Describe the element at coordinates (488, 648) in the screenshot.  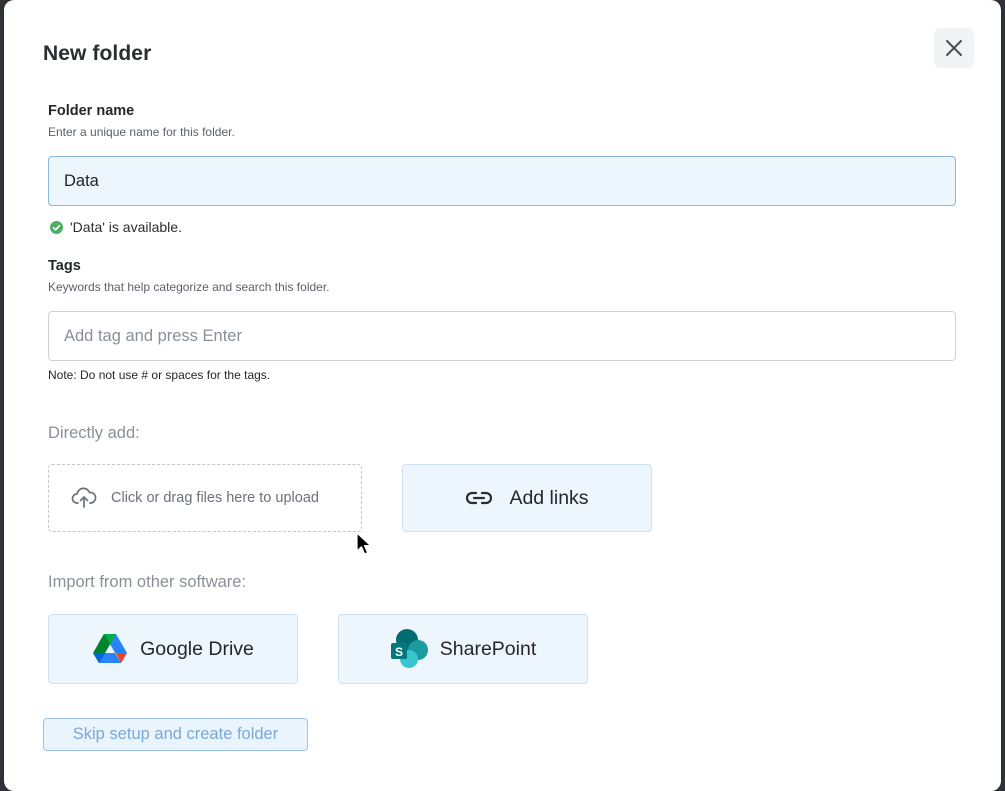
I see `sharepoint-label: SharePoint` at that location.